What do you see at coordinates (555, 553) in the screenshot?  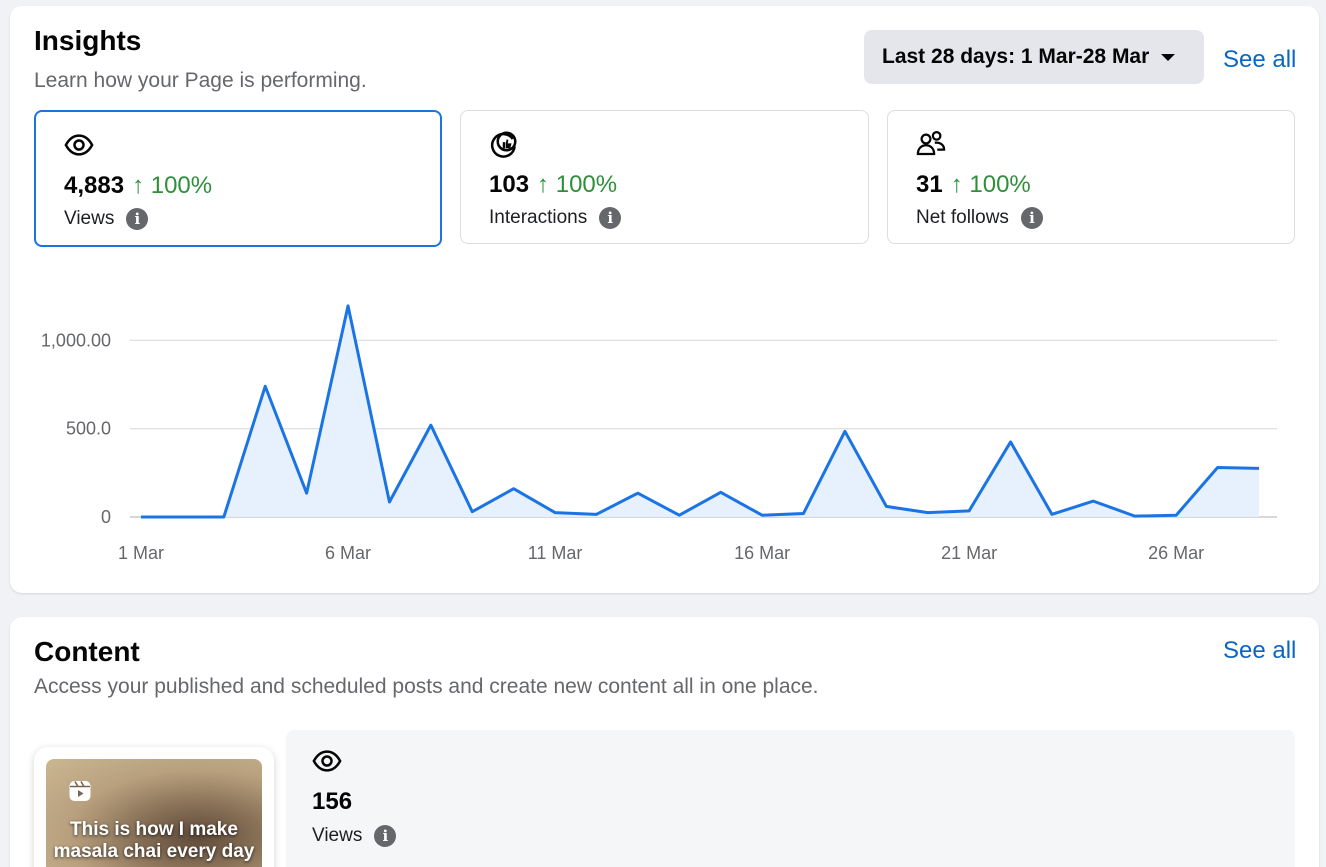 I see `x-tick-label: 11 Mar` at bounding box center [555, 553].